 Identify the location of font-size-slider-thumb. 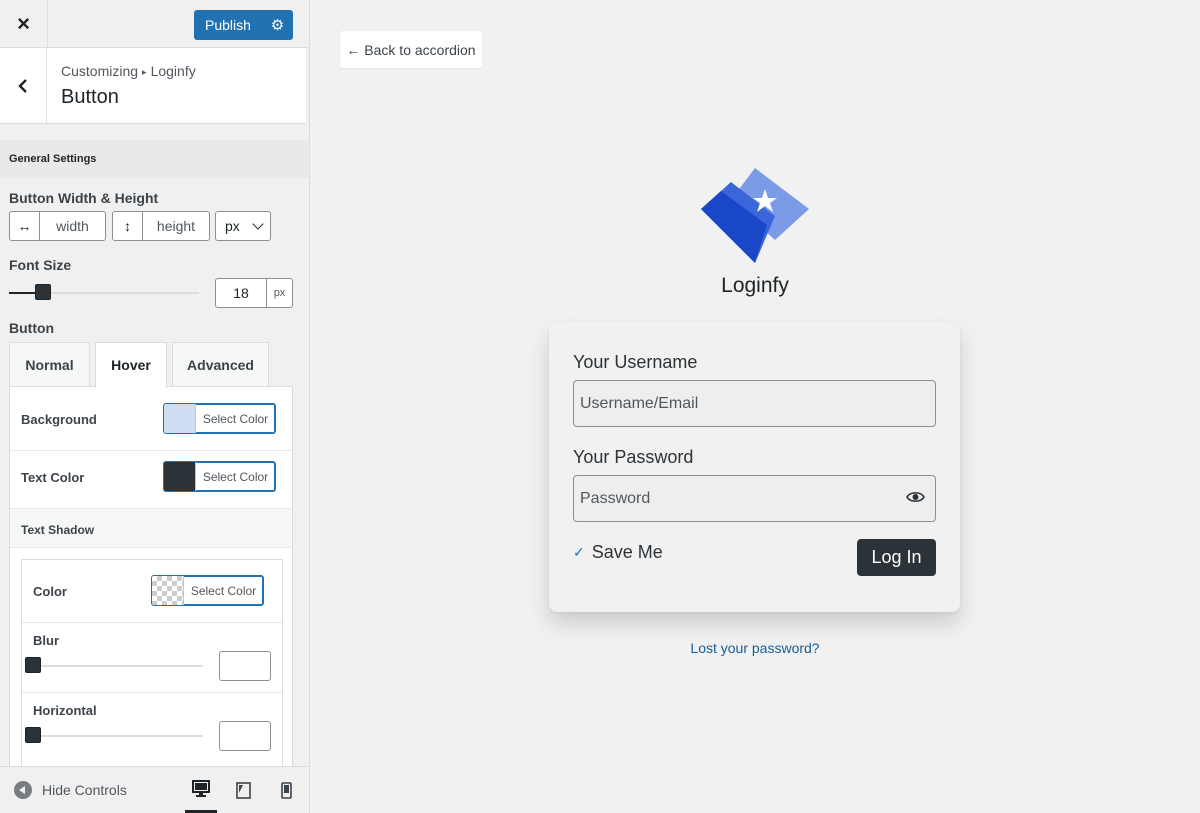
(43, 292).